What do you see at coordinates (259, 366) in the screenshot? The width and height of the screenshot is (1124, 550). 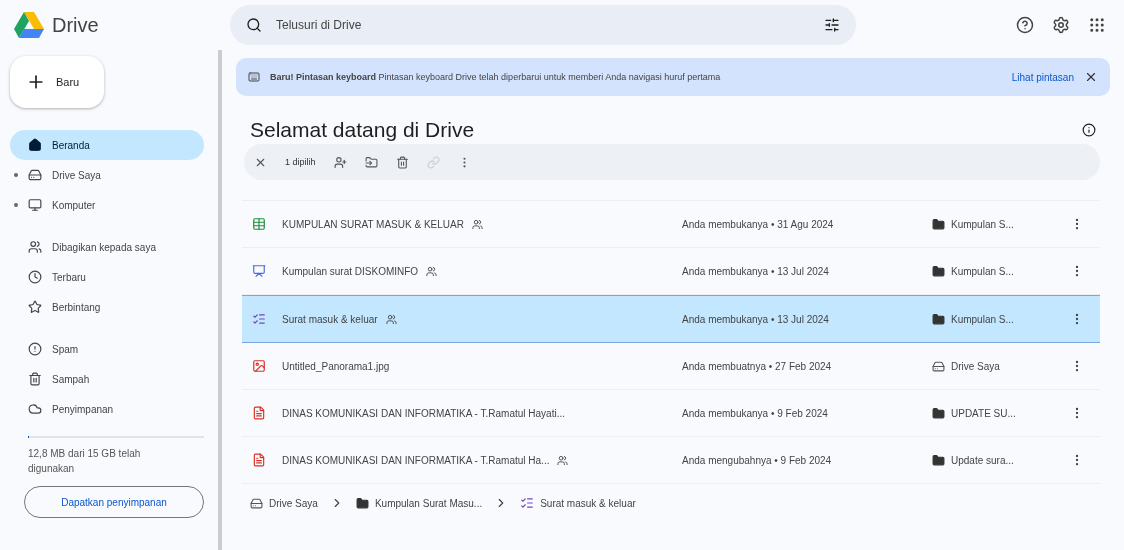 I see `image-file-icon` at bounding box center [259, 366].